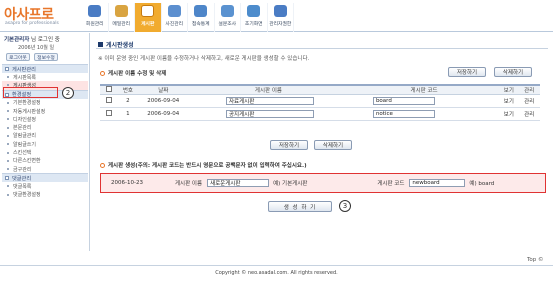 The width and height of the screenshot is (553, 281). Describe the element at coordinates (45, 161) in the screenshot. I see `sidebar-item: 다른스킨변환` at that location.